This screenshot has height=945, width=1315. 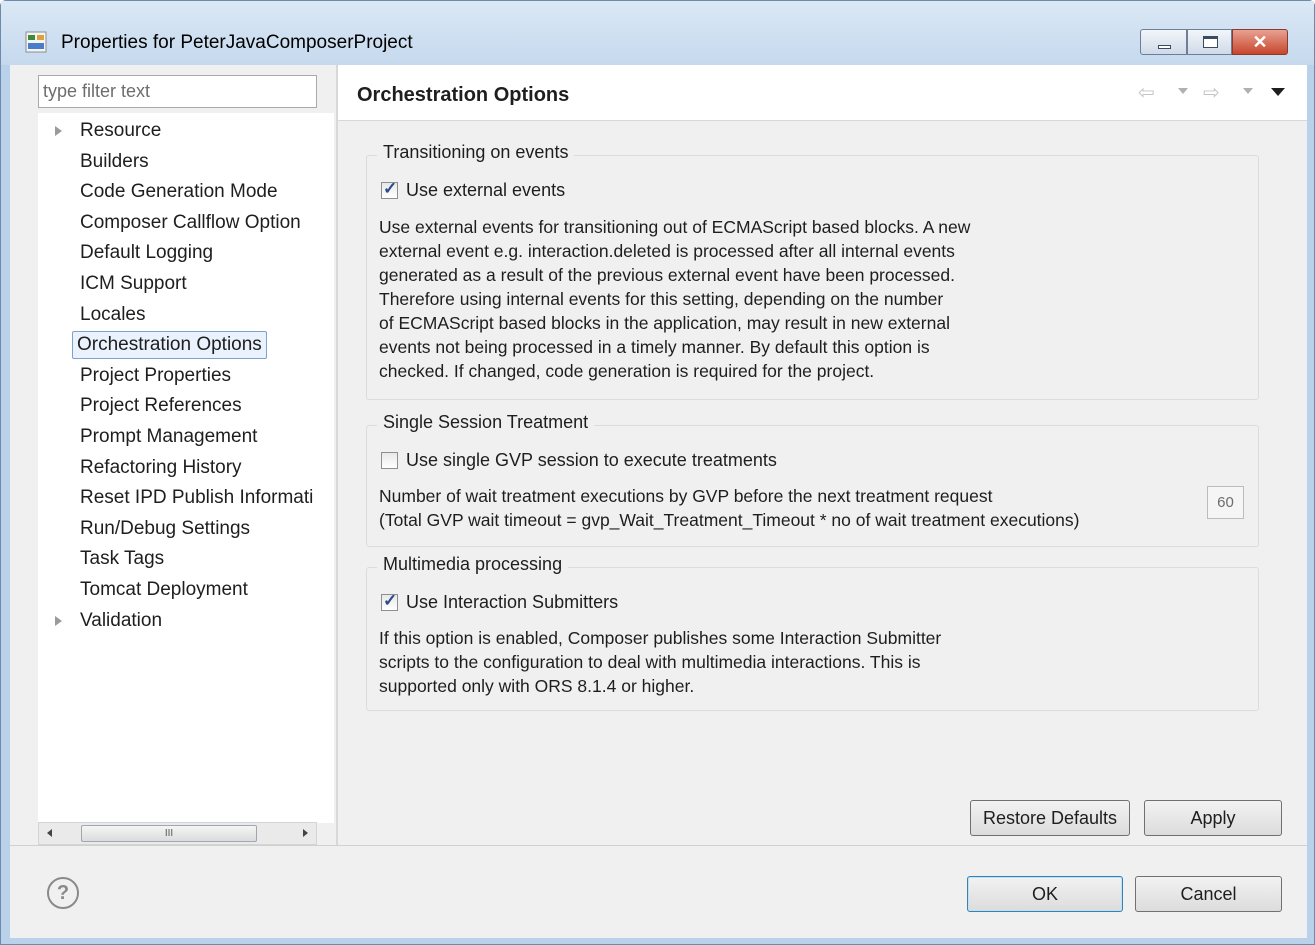 I want to click on wait-treatment-count-field: 60, so click(x=1225, y=502).